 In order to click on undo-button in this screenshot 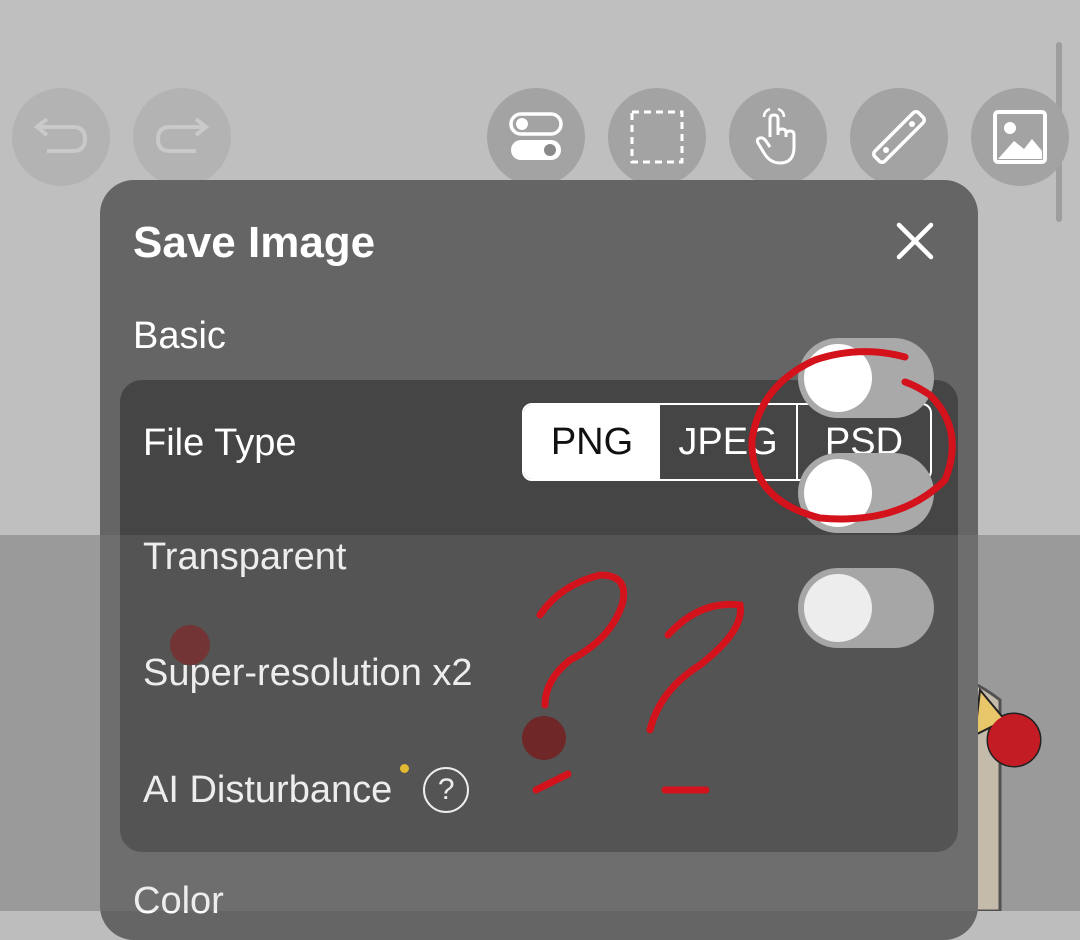, I will do `click(61, 137)`.